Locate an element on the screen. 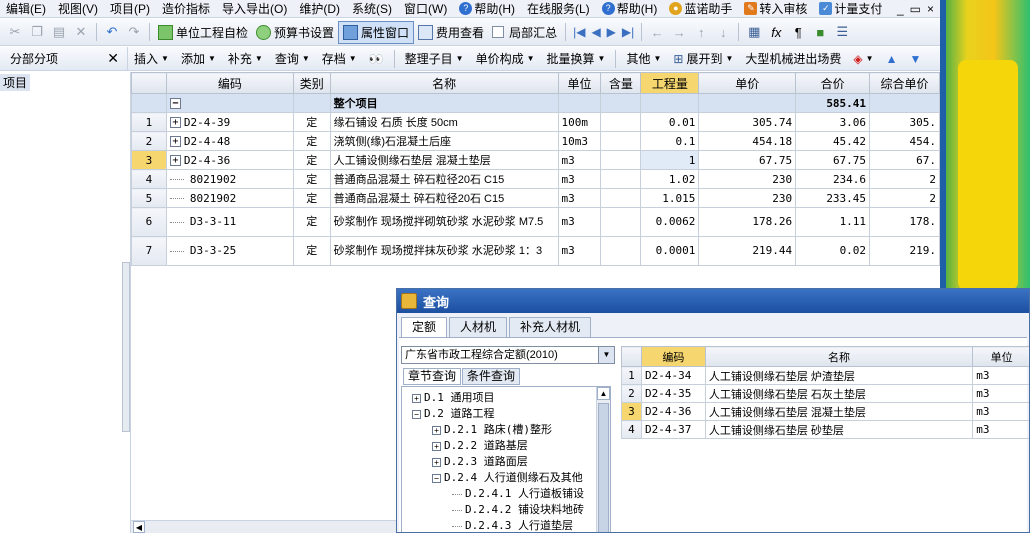  menu-import-export: 导入导出(O) is located at coordinates (254, 9).